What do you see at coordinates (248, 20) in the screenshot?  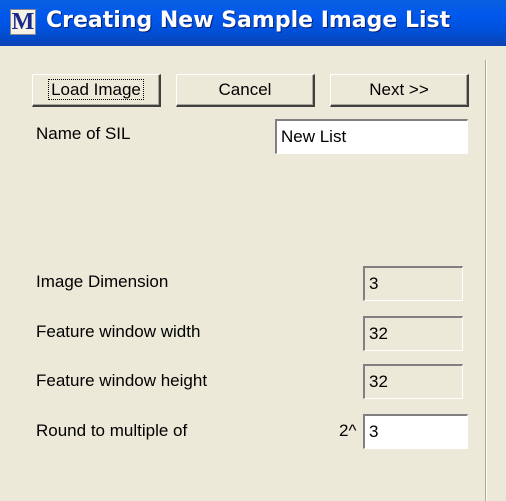 I see `window-title: Creating New Sample Image List` at bounding box center [248, 20].